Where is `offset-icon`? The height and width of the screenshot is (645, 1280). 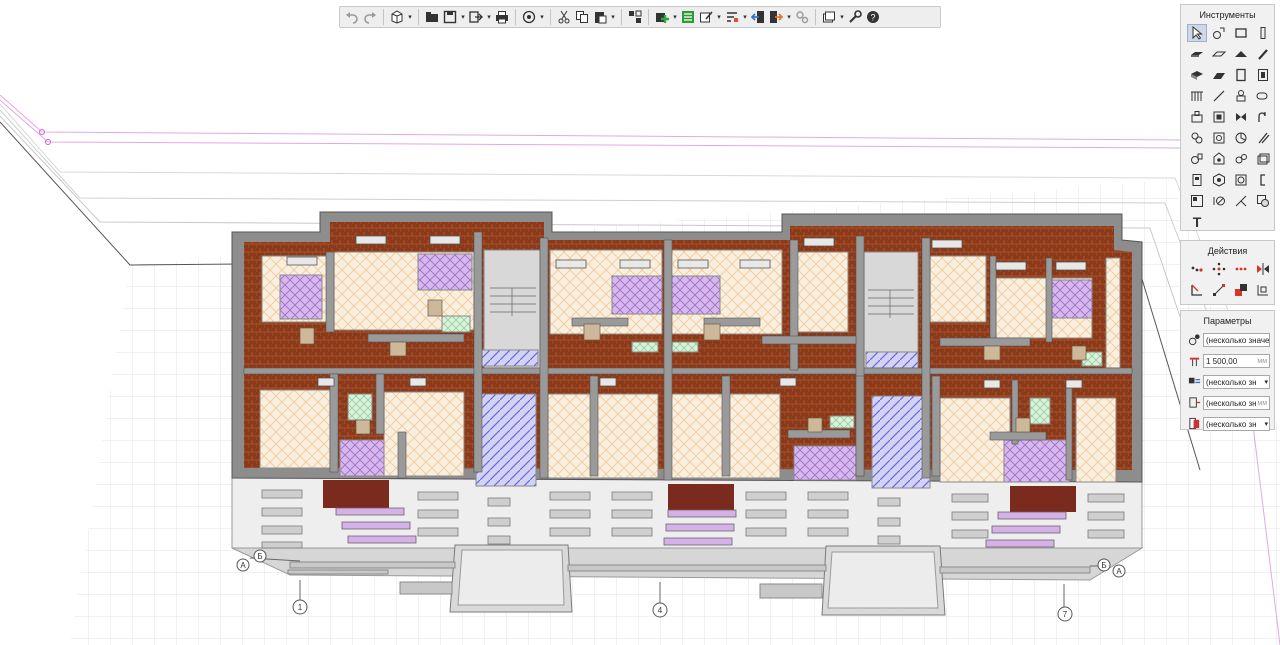
offset-icon is located at coordinates (1241, 290).